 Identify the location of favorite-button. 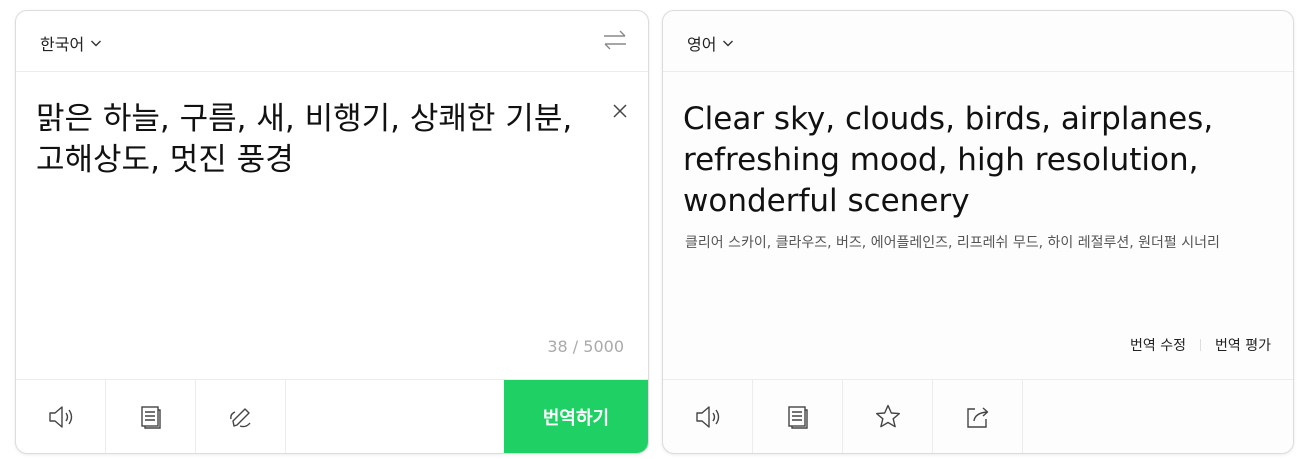
(888, 416).